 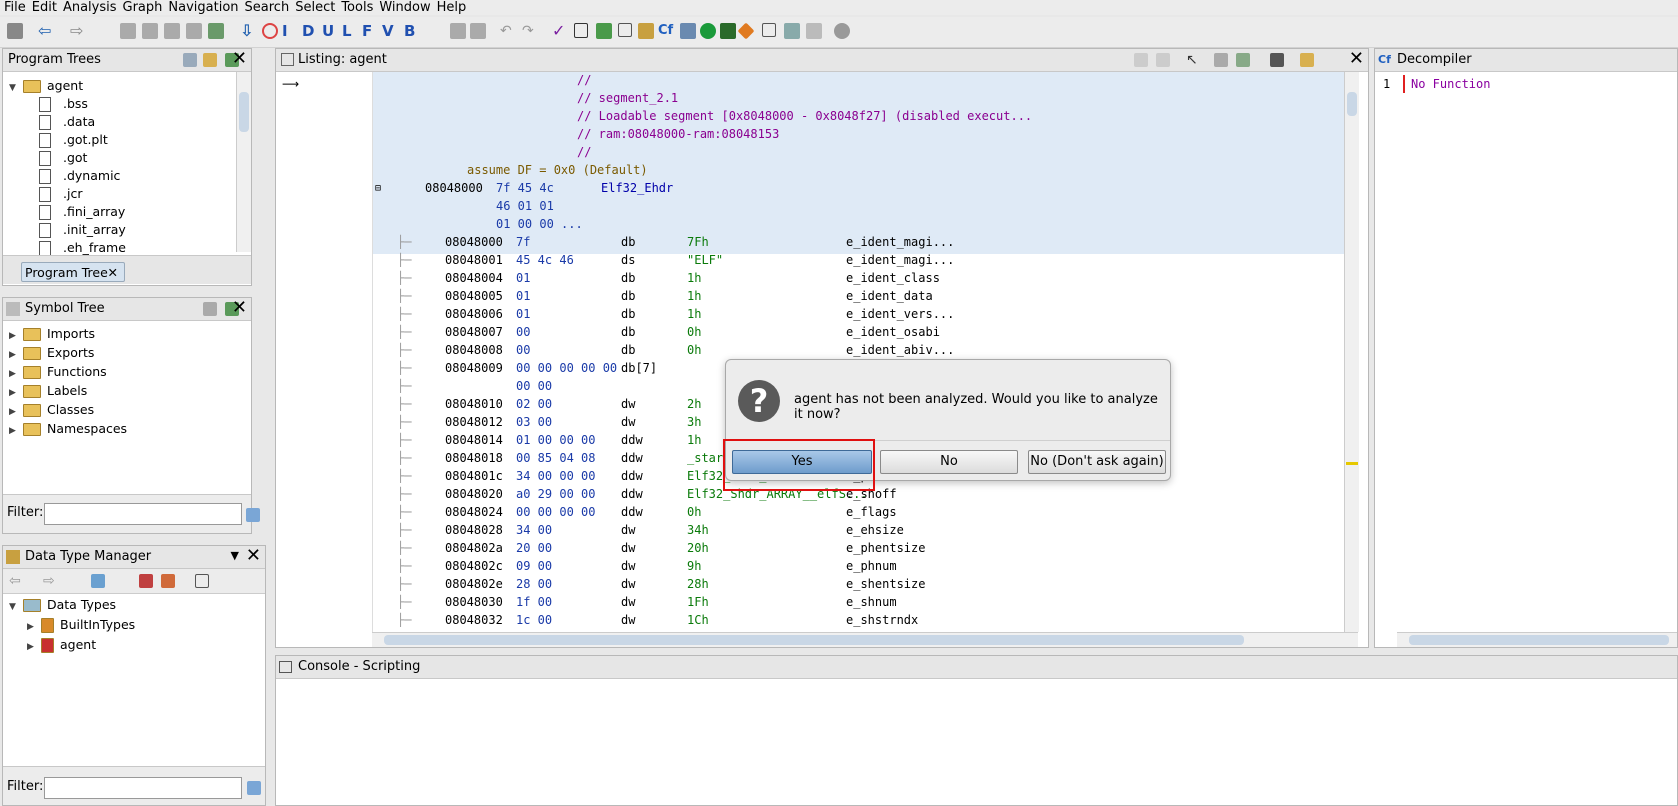 I want to click on listing-address: 0804802a, so click(x=474, y=548).